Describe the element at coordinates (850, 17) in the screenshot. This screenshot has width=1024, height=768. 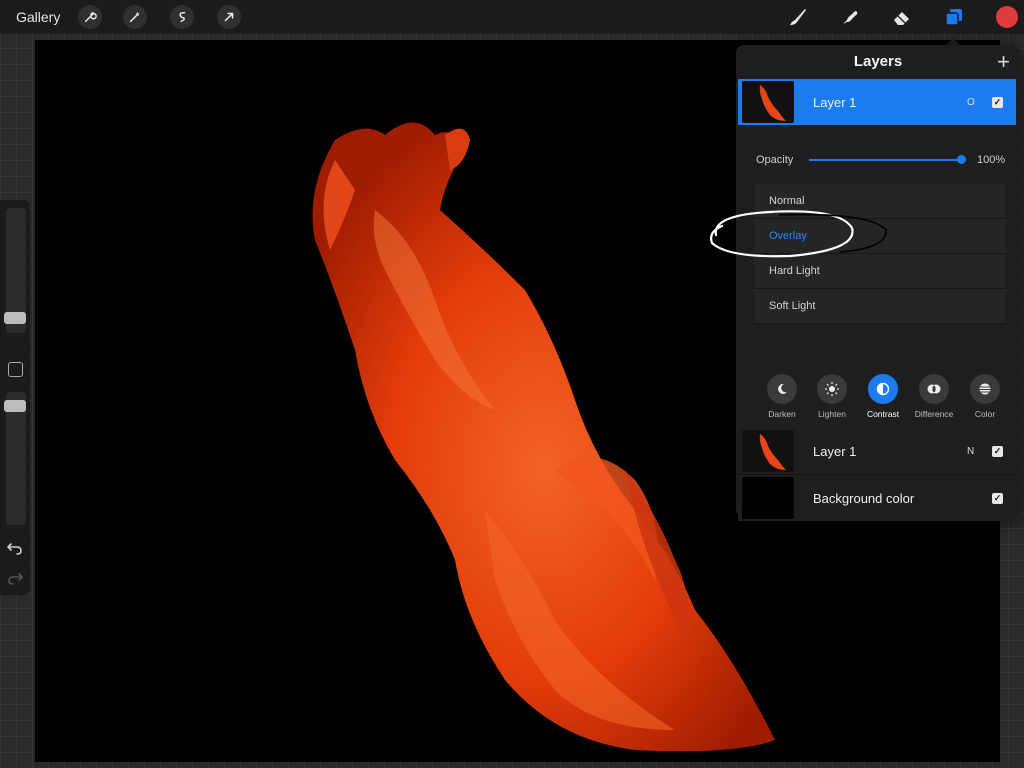
I see `smudge-icon` at that location.